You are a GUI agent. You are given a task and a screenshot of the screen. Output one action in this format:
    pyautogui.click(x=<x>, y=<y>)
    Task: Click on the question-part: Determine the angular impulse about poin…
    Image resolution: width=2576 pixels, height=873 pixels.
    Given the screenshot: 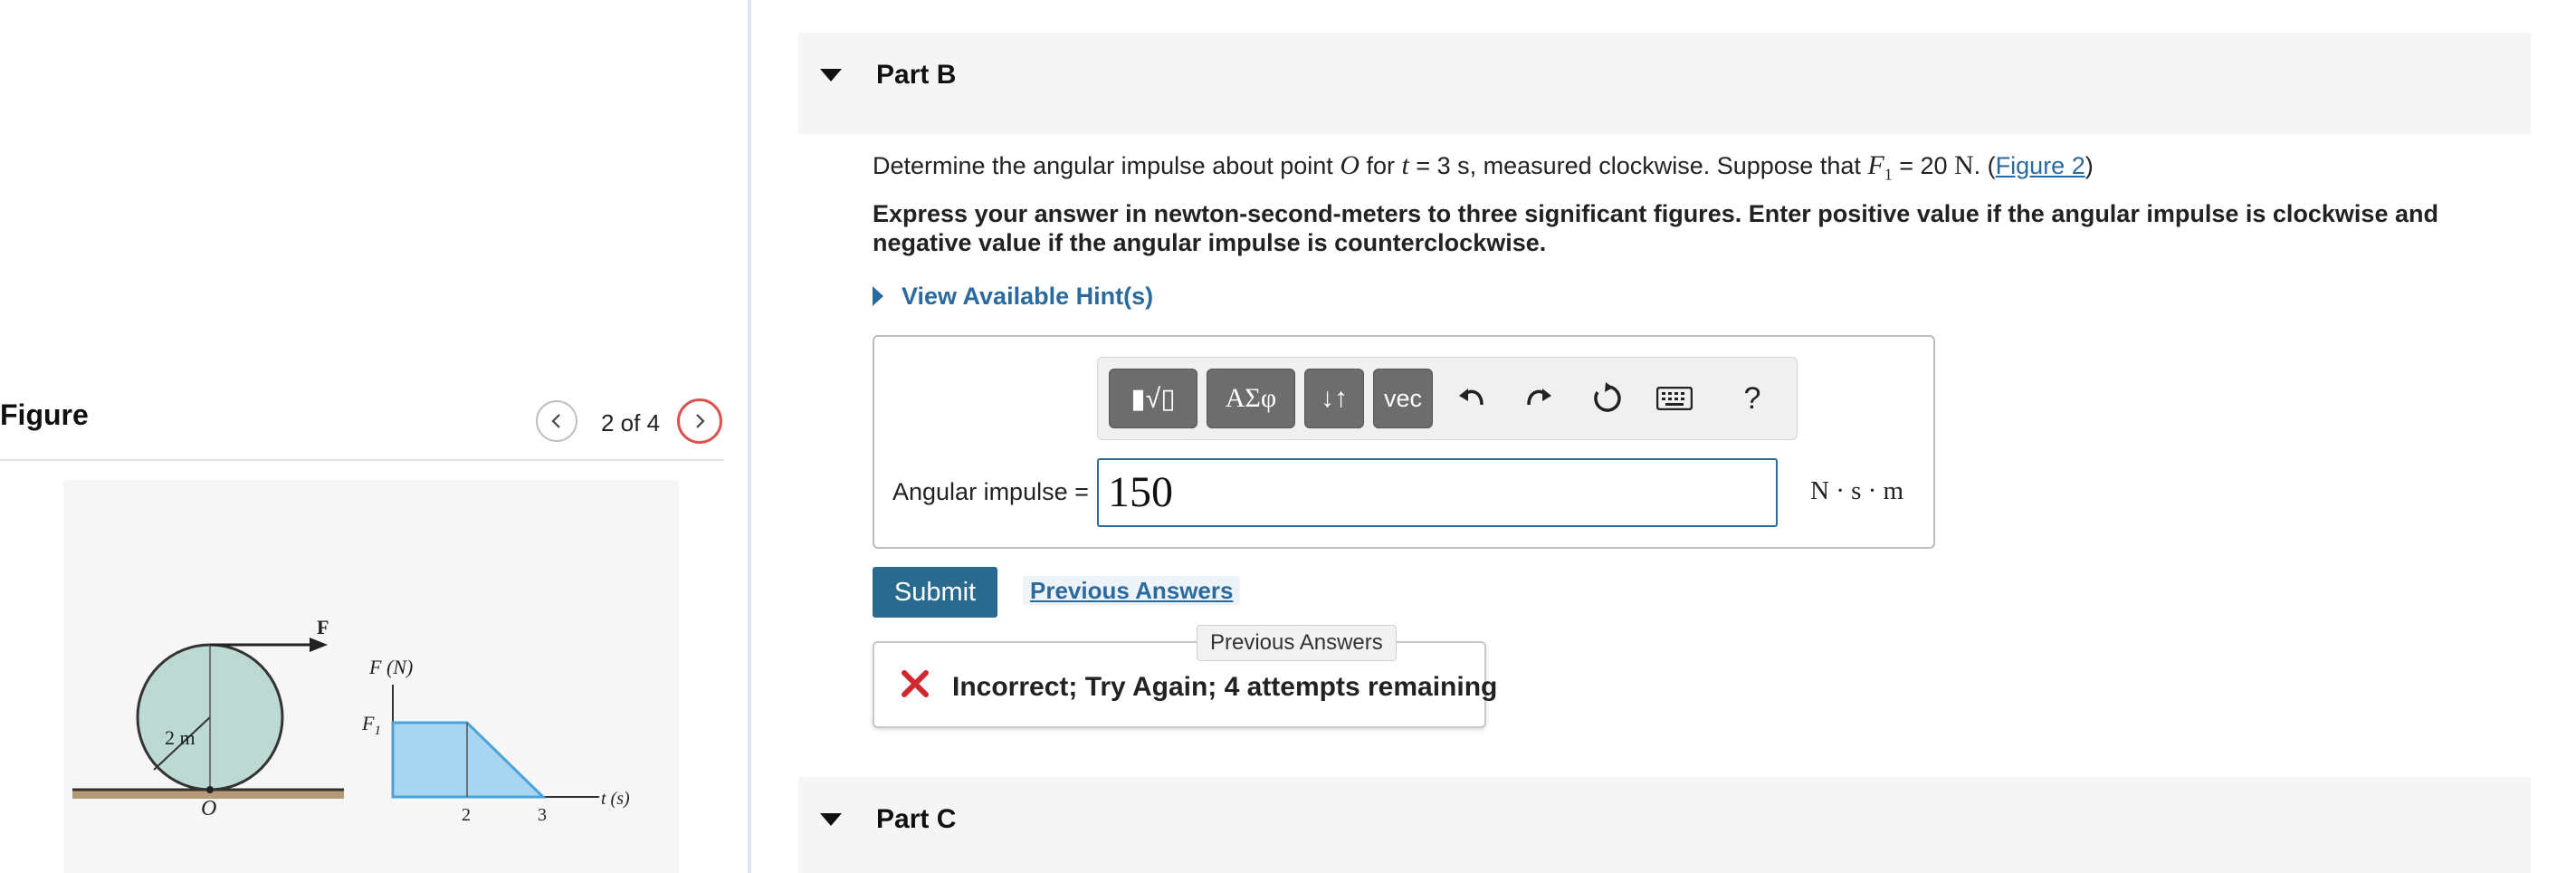 What is the action you would take?
    pyautogui.click(x=1106, y=166)
    